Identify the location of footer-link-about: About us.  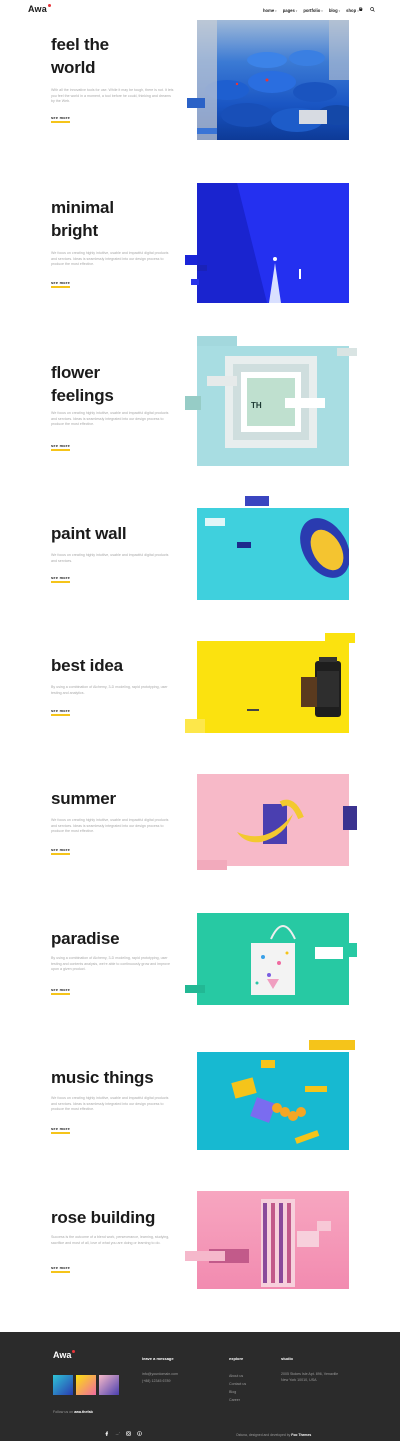
(237, 1376).